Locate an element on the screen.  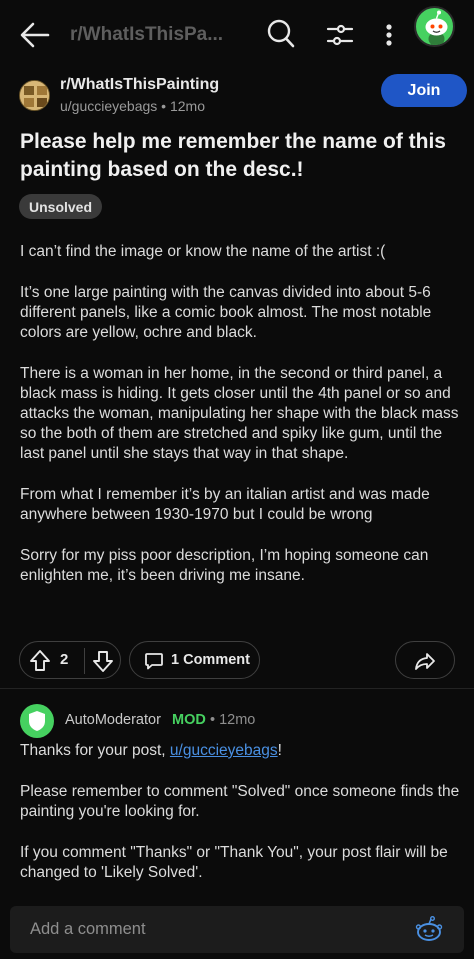
back-button is located at coordinates (35, 35).